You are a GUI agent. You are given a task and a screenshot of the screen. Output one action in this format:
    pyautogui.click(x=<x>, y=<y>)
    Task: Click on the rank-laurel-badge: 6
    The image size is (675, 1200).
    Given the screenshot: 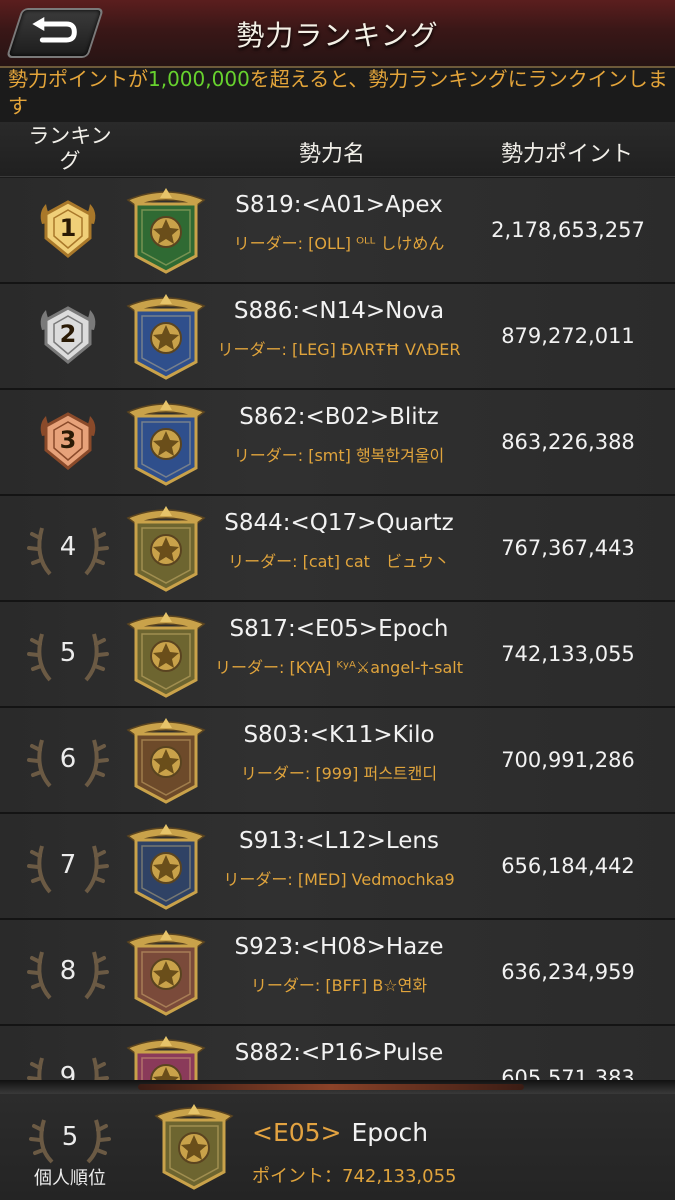 What is the action you would take?
    pyautogui.click(x=68, y=760)
    